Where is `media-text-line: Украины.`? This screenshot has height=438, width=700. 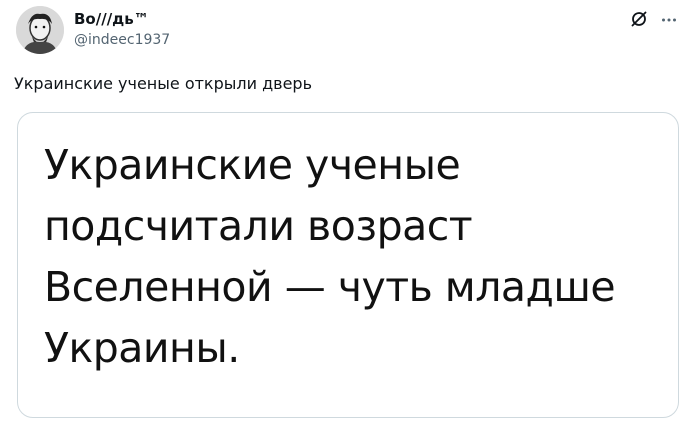
media-text-line: Украины. is located at coordinates (142, 348).